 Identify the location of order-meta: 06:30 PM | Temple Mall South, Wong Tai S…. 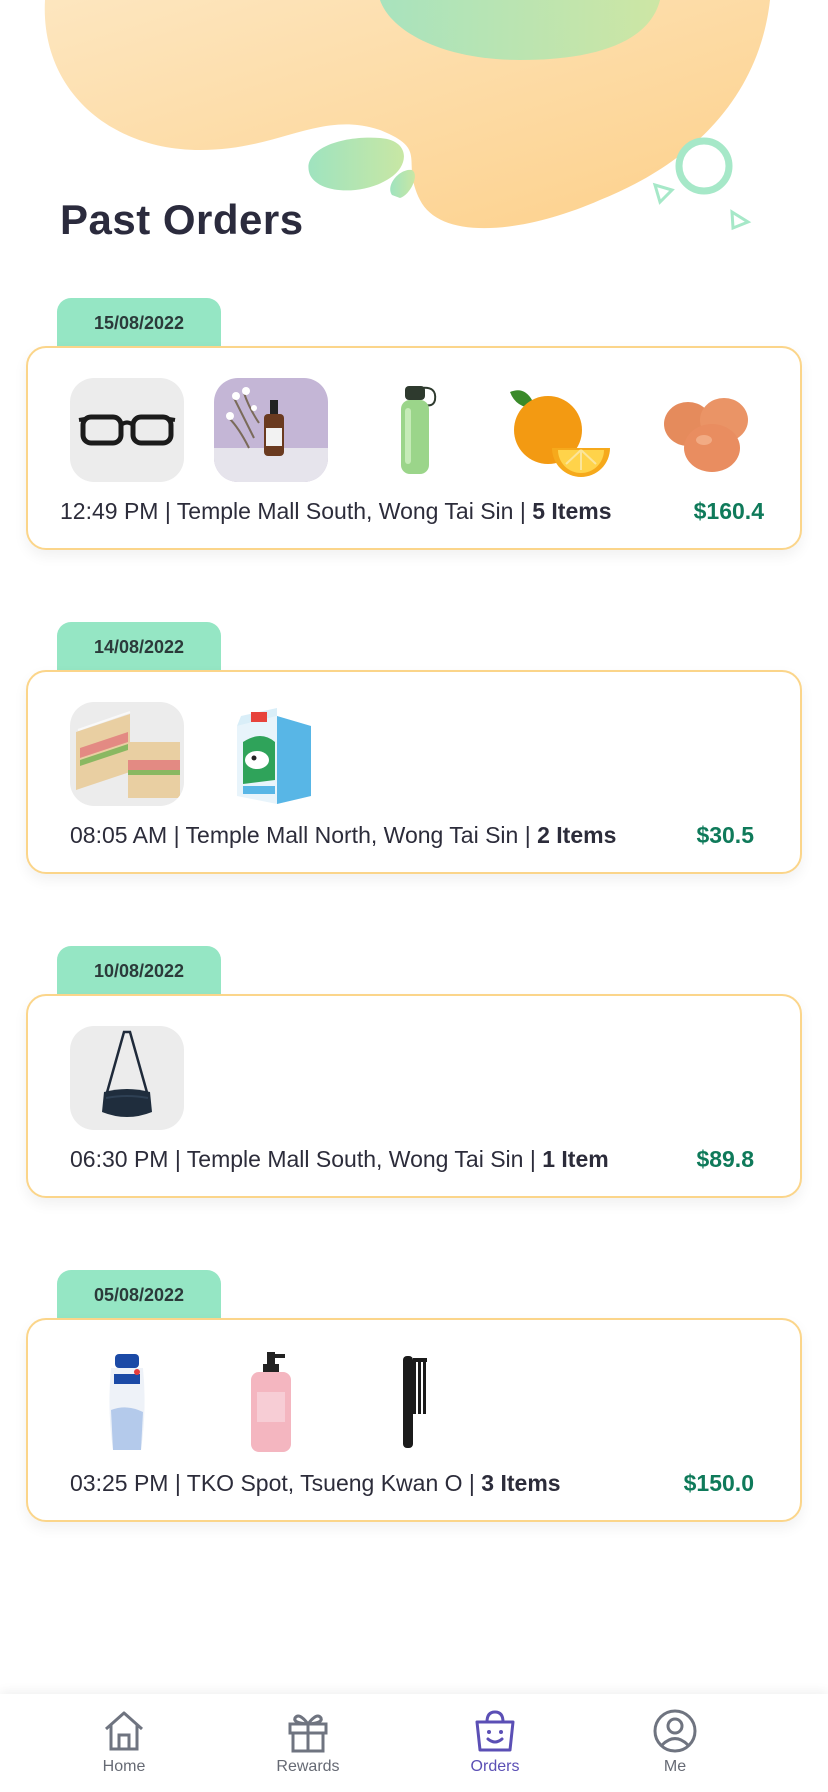
(339, 1159).